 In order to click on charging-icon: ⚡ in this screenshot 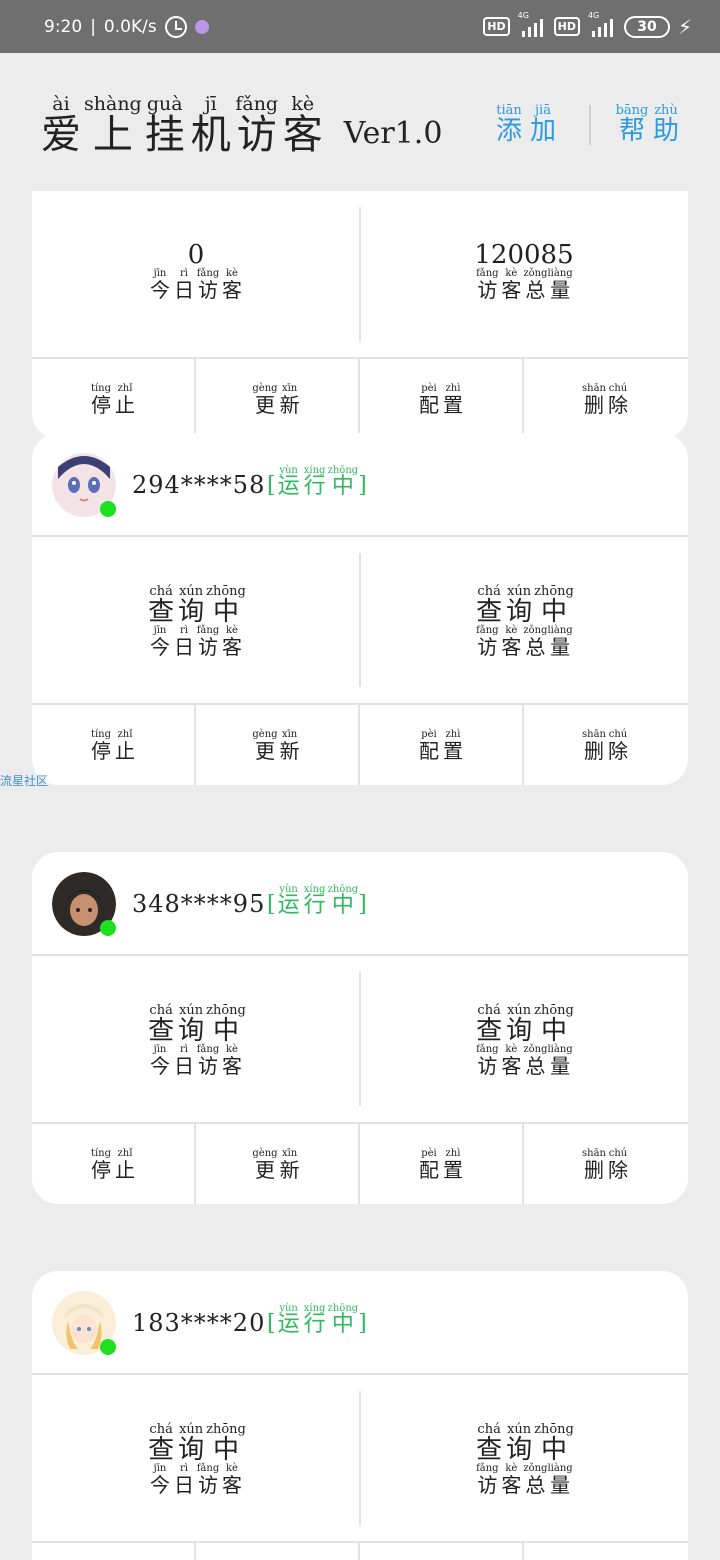, I will do `click(684, 26)`.